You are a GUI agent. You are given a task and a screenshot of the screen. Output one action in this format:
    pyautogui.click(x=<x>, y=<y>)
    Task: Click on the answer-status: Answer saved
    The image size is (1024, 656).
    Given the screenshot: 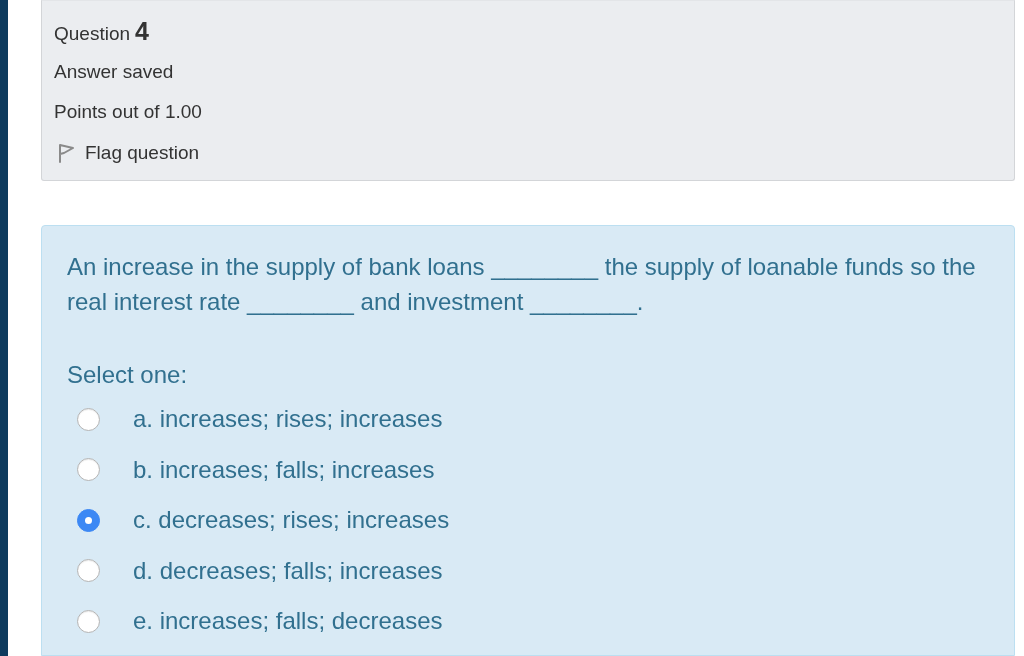 What is the action you would take?
    pyautogui.click(x=114, y=72)
    